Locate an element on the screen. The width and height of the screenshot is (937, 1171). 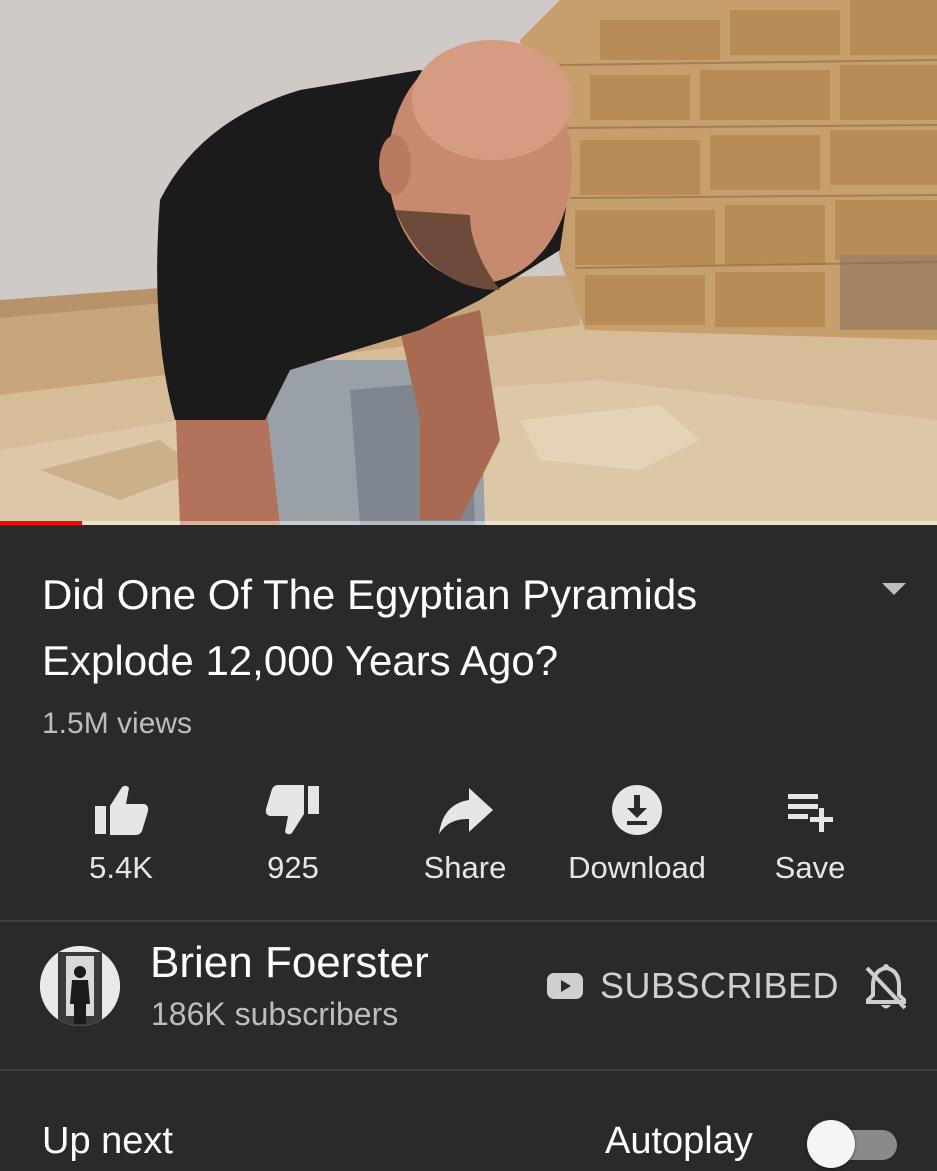
expand-description-icon is located at coordinates (894, 589).